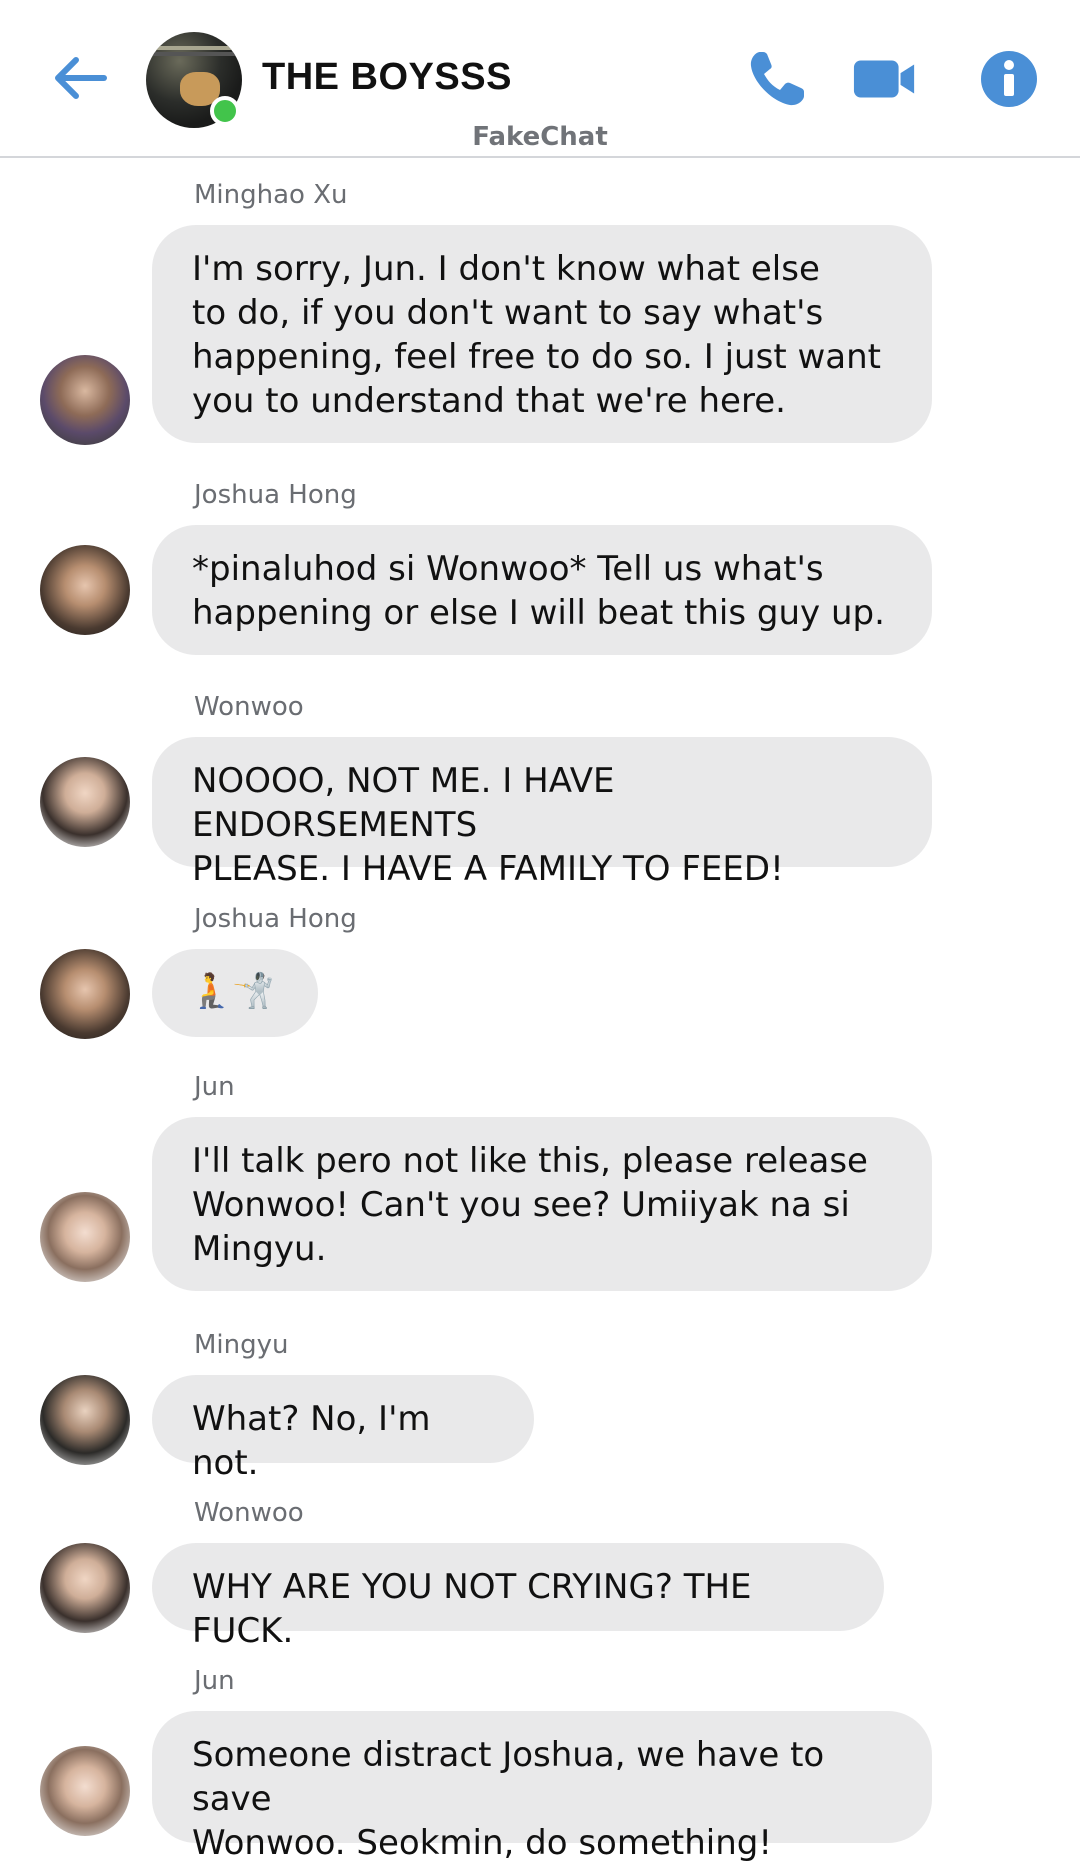 This screenshot has width=1080, height=1865. I want to click on message-bubble: WHY ARE YOU NOT CRYING? THE FUCK., so click(518, 1597).